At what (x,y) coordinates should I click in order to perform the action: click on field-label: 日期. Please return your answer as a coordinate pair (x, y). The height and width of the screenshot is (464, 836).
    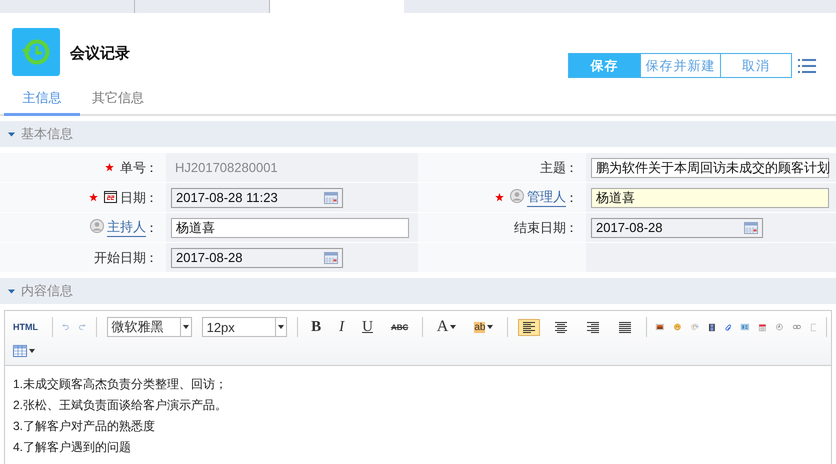
    Looking at the image, I should click on (133, 197).